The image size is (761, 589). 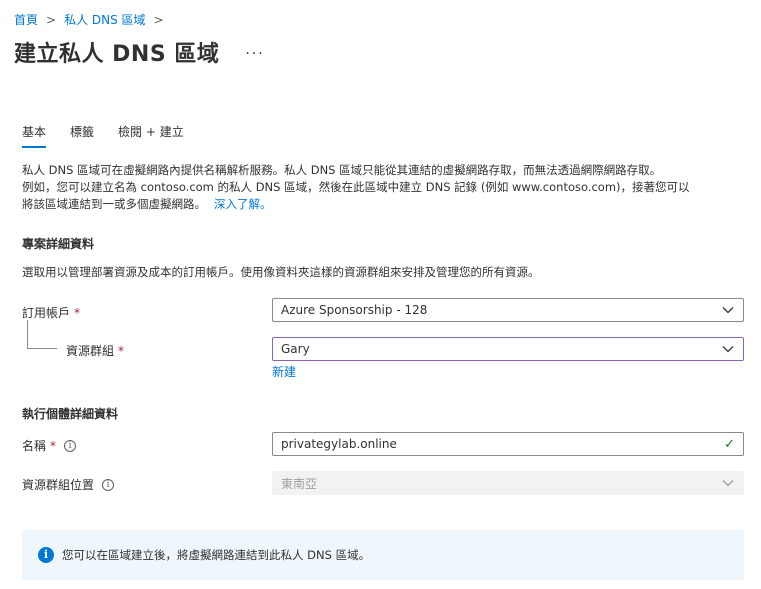 What do you see at coordinates (151, 135) in the screenshot?
I see `tab-review-create: 檢閱 + 建立` at bounding box center [151, 135].